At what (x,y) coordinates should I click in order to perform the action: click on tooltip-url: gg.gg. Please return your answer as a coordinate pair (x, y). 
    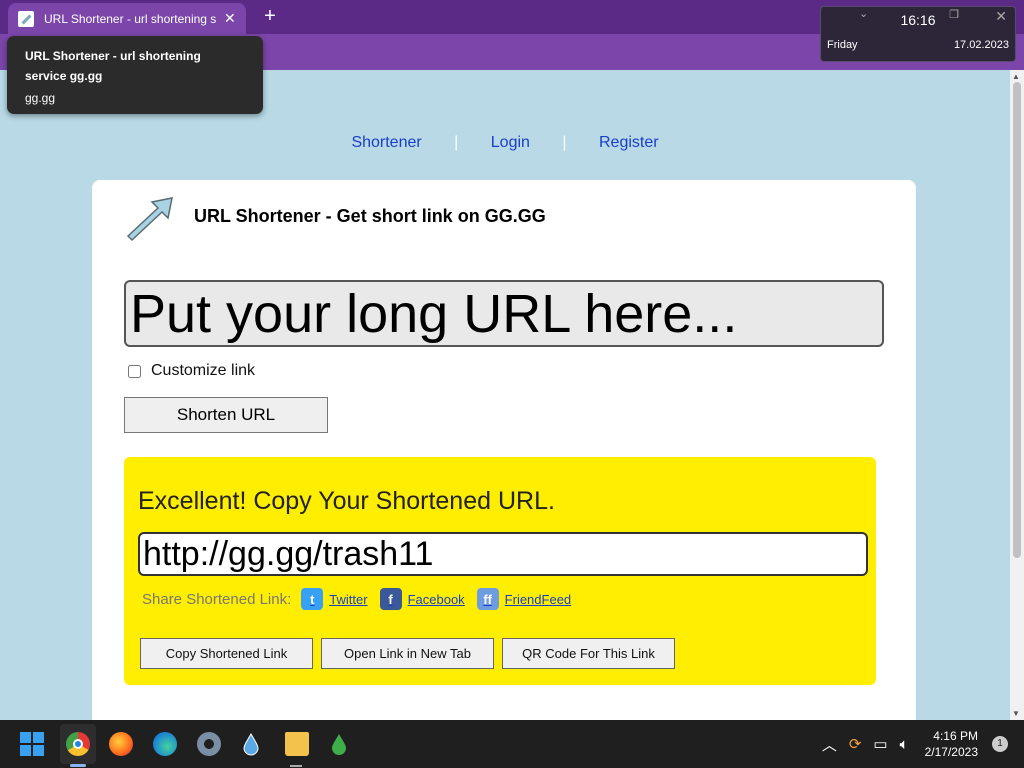
    Looking at the image, I should click on (40, 98).